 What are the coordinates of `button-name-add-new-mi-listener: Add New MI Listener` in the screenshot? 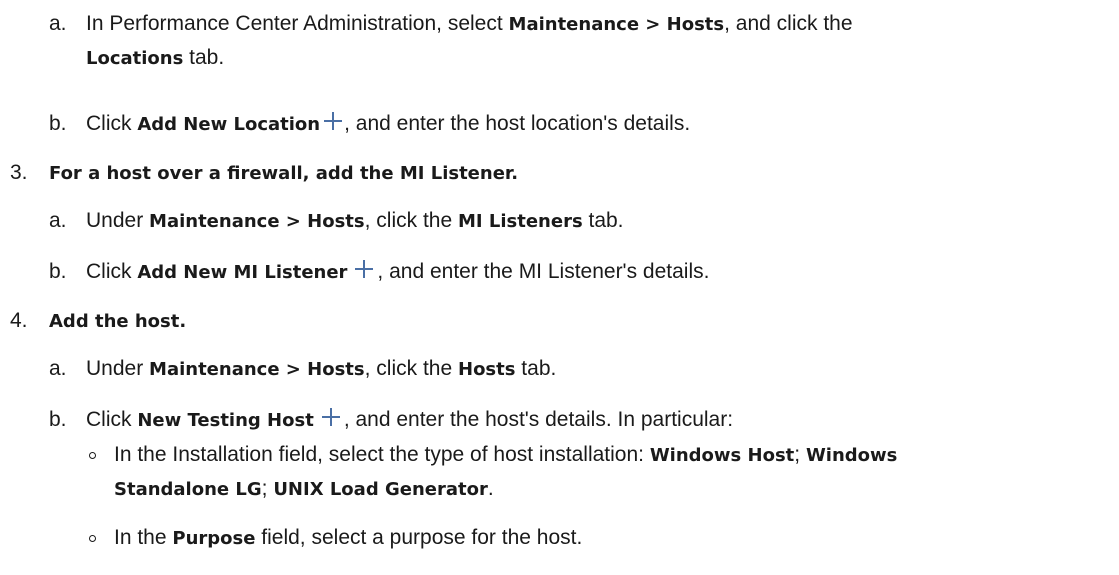 It's located at (242, 272).